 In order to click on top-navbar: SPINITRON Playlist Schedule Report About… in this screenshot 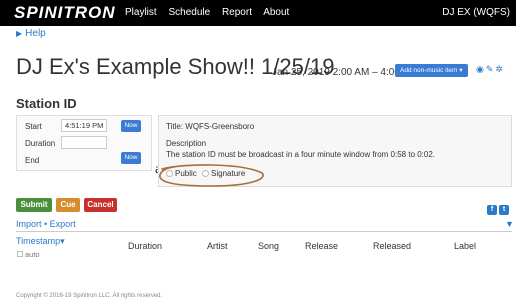, I will do `click(258, 13)`.